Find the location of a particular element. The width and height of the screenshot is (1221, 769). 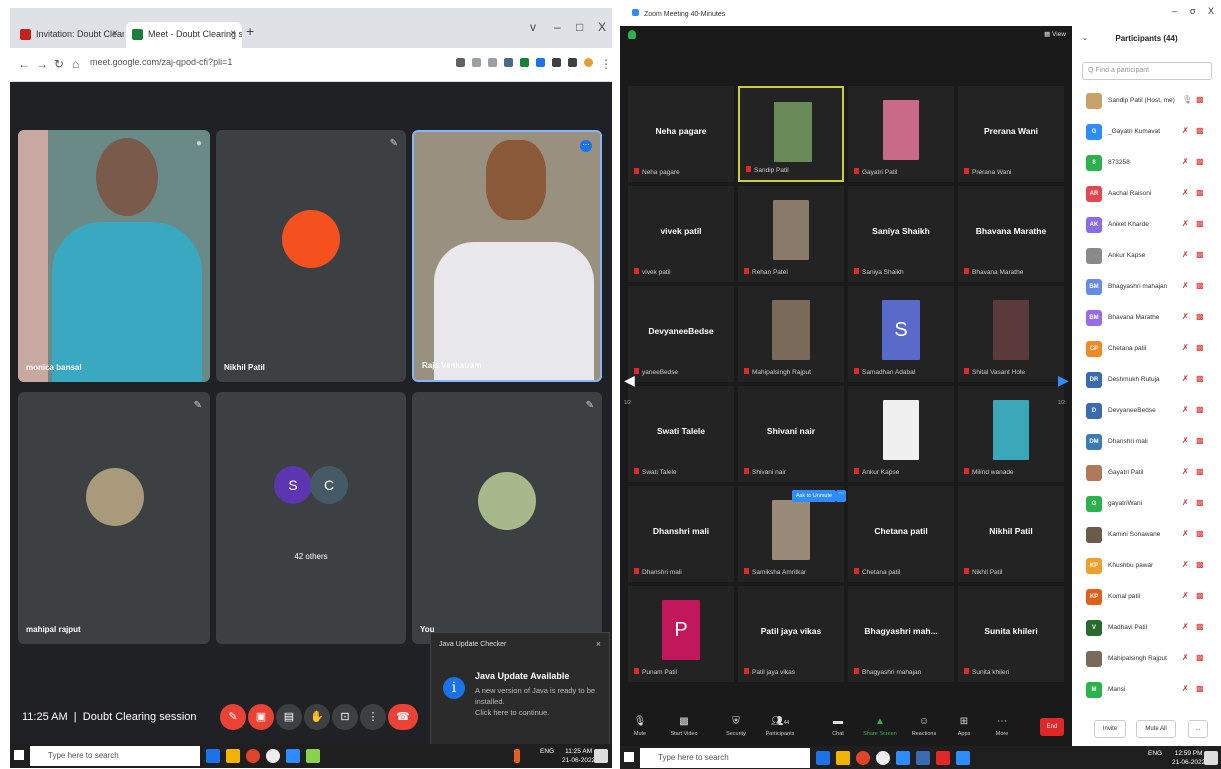

participant-row: Mahipalsingh Rajput ✗ ▩ is located at coordinates (1146, 659).